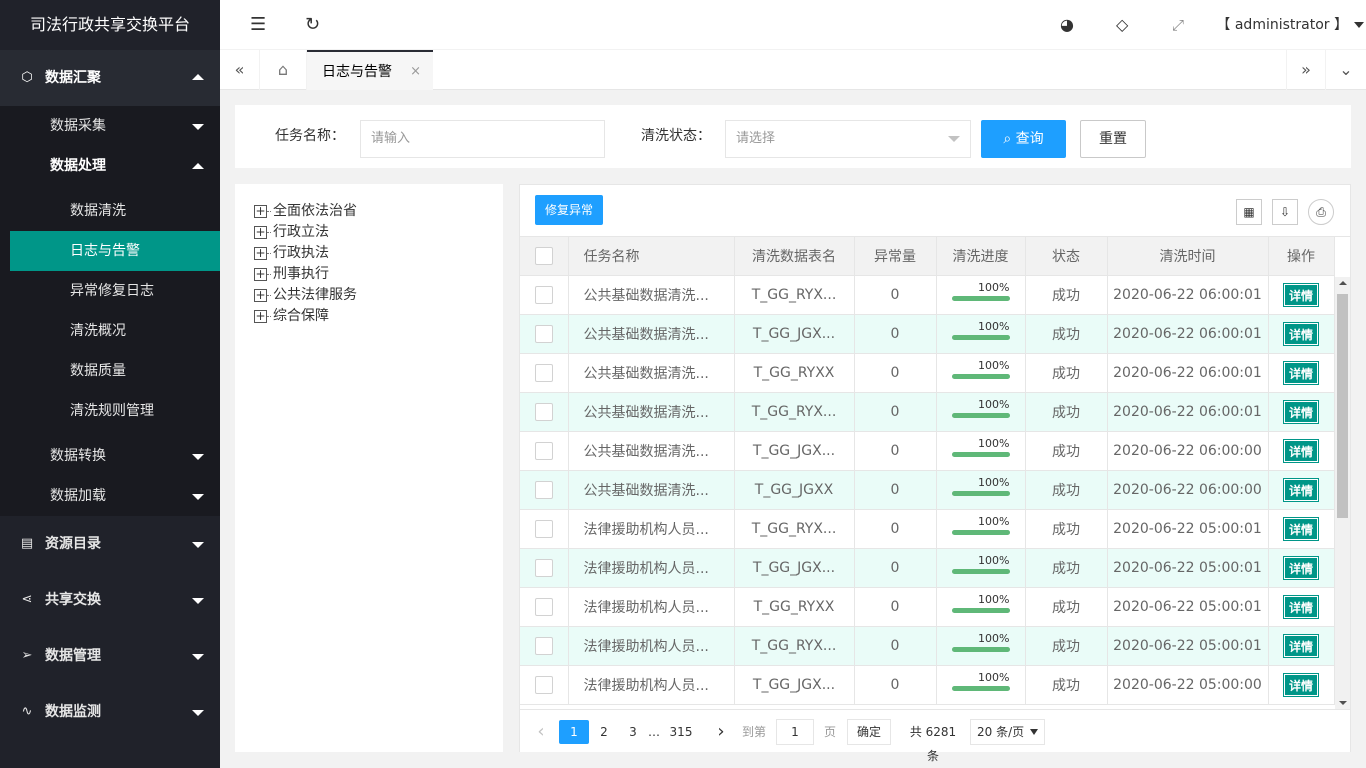  What do you see at coordinates (569, 210) in the screenshot?
I see `fix-errors-button: 修复异常` at bounding box center [569, 210].